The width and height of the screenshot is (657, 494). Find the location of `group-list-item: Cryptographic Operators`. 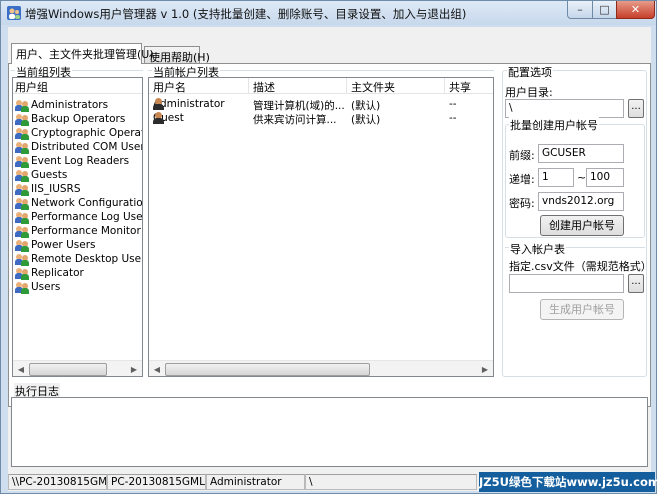

group-list-item: Cryptographic Operators is located at coordinates (78, 133).